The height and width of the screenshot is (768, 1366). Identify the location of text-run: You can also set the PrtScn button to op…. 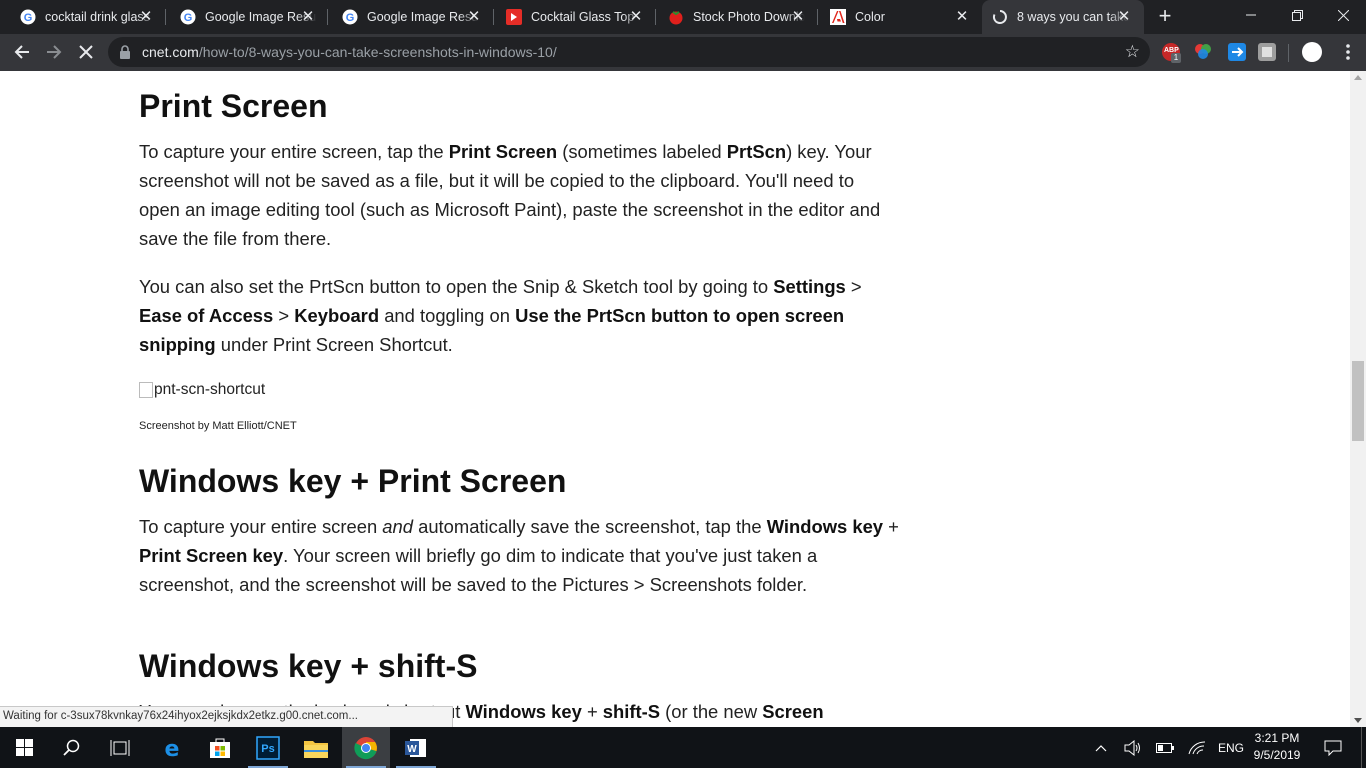
(456, 286).